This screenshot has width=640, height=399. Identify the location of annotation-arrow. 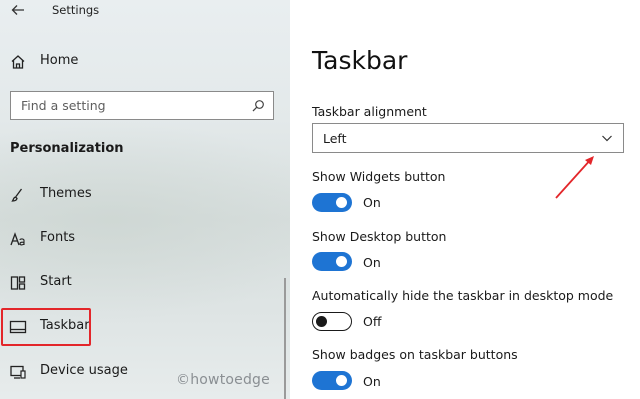
(574, 177).